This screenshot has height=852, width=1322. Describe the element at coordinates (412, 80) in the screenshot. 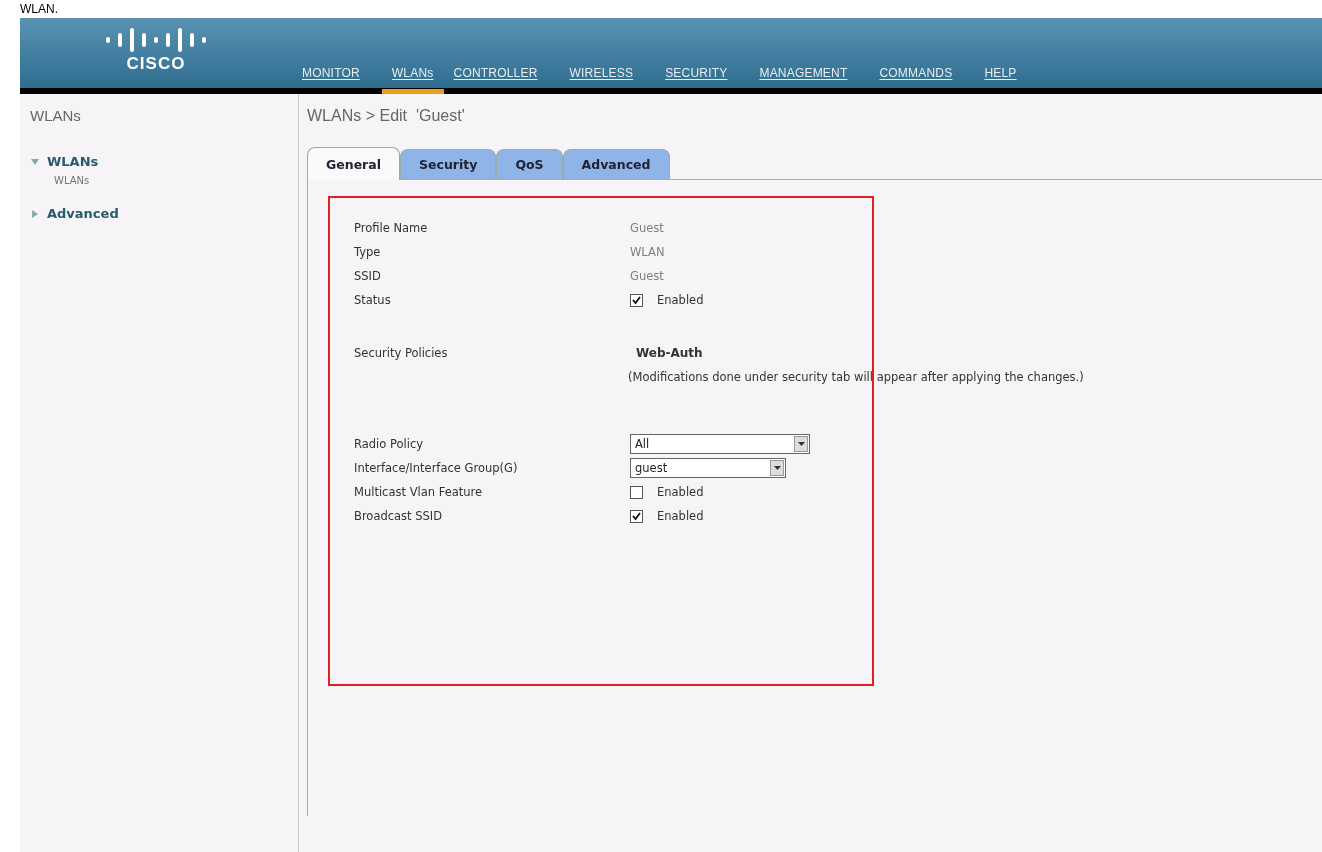

I see `nav-tab: WLANs` at that location.